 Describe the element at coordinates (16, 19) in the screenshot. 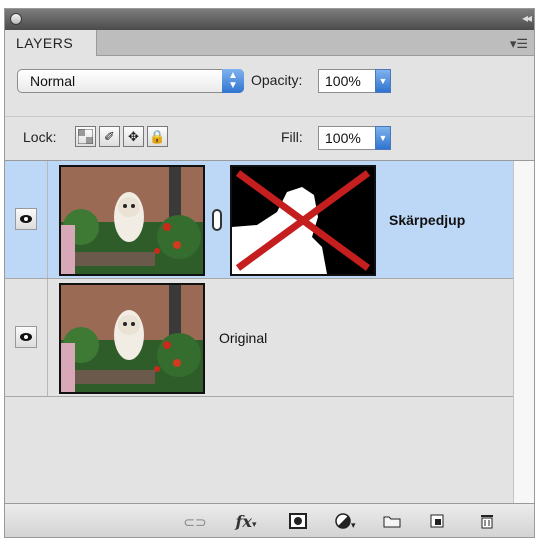

I see `close-icon` at that location.